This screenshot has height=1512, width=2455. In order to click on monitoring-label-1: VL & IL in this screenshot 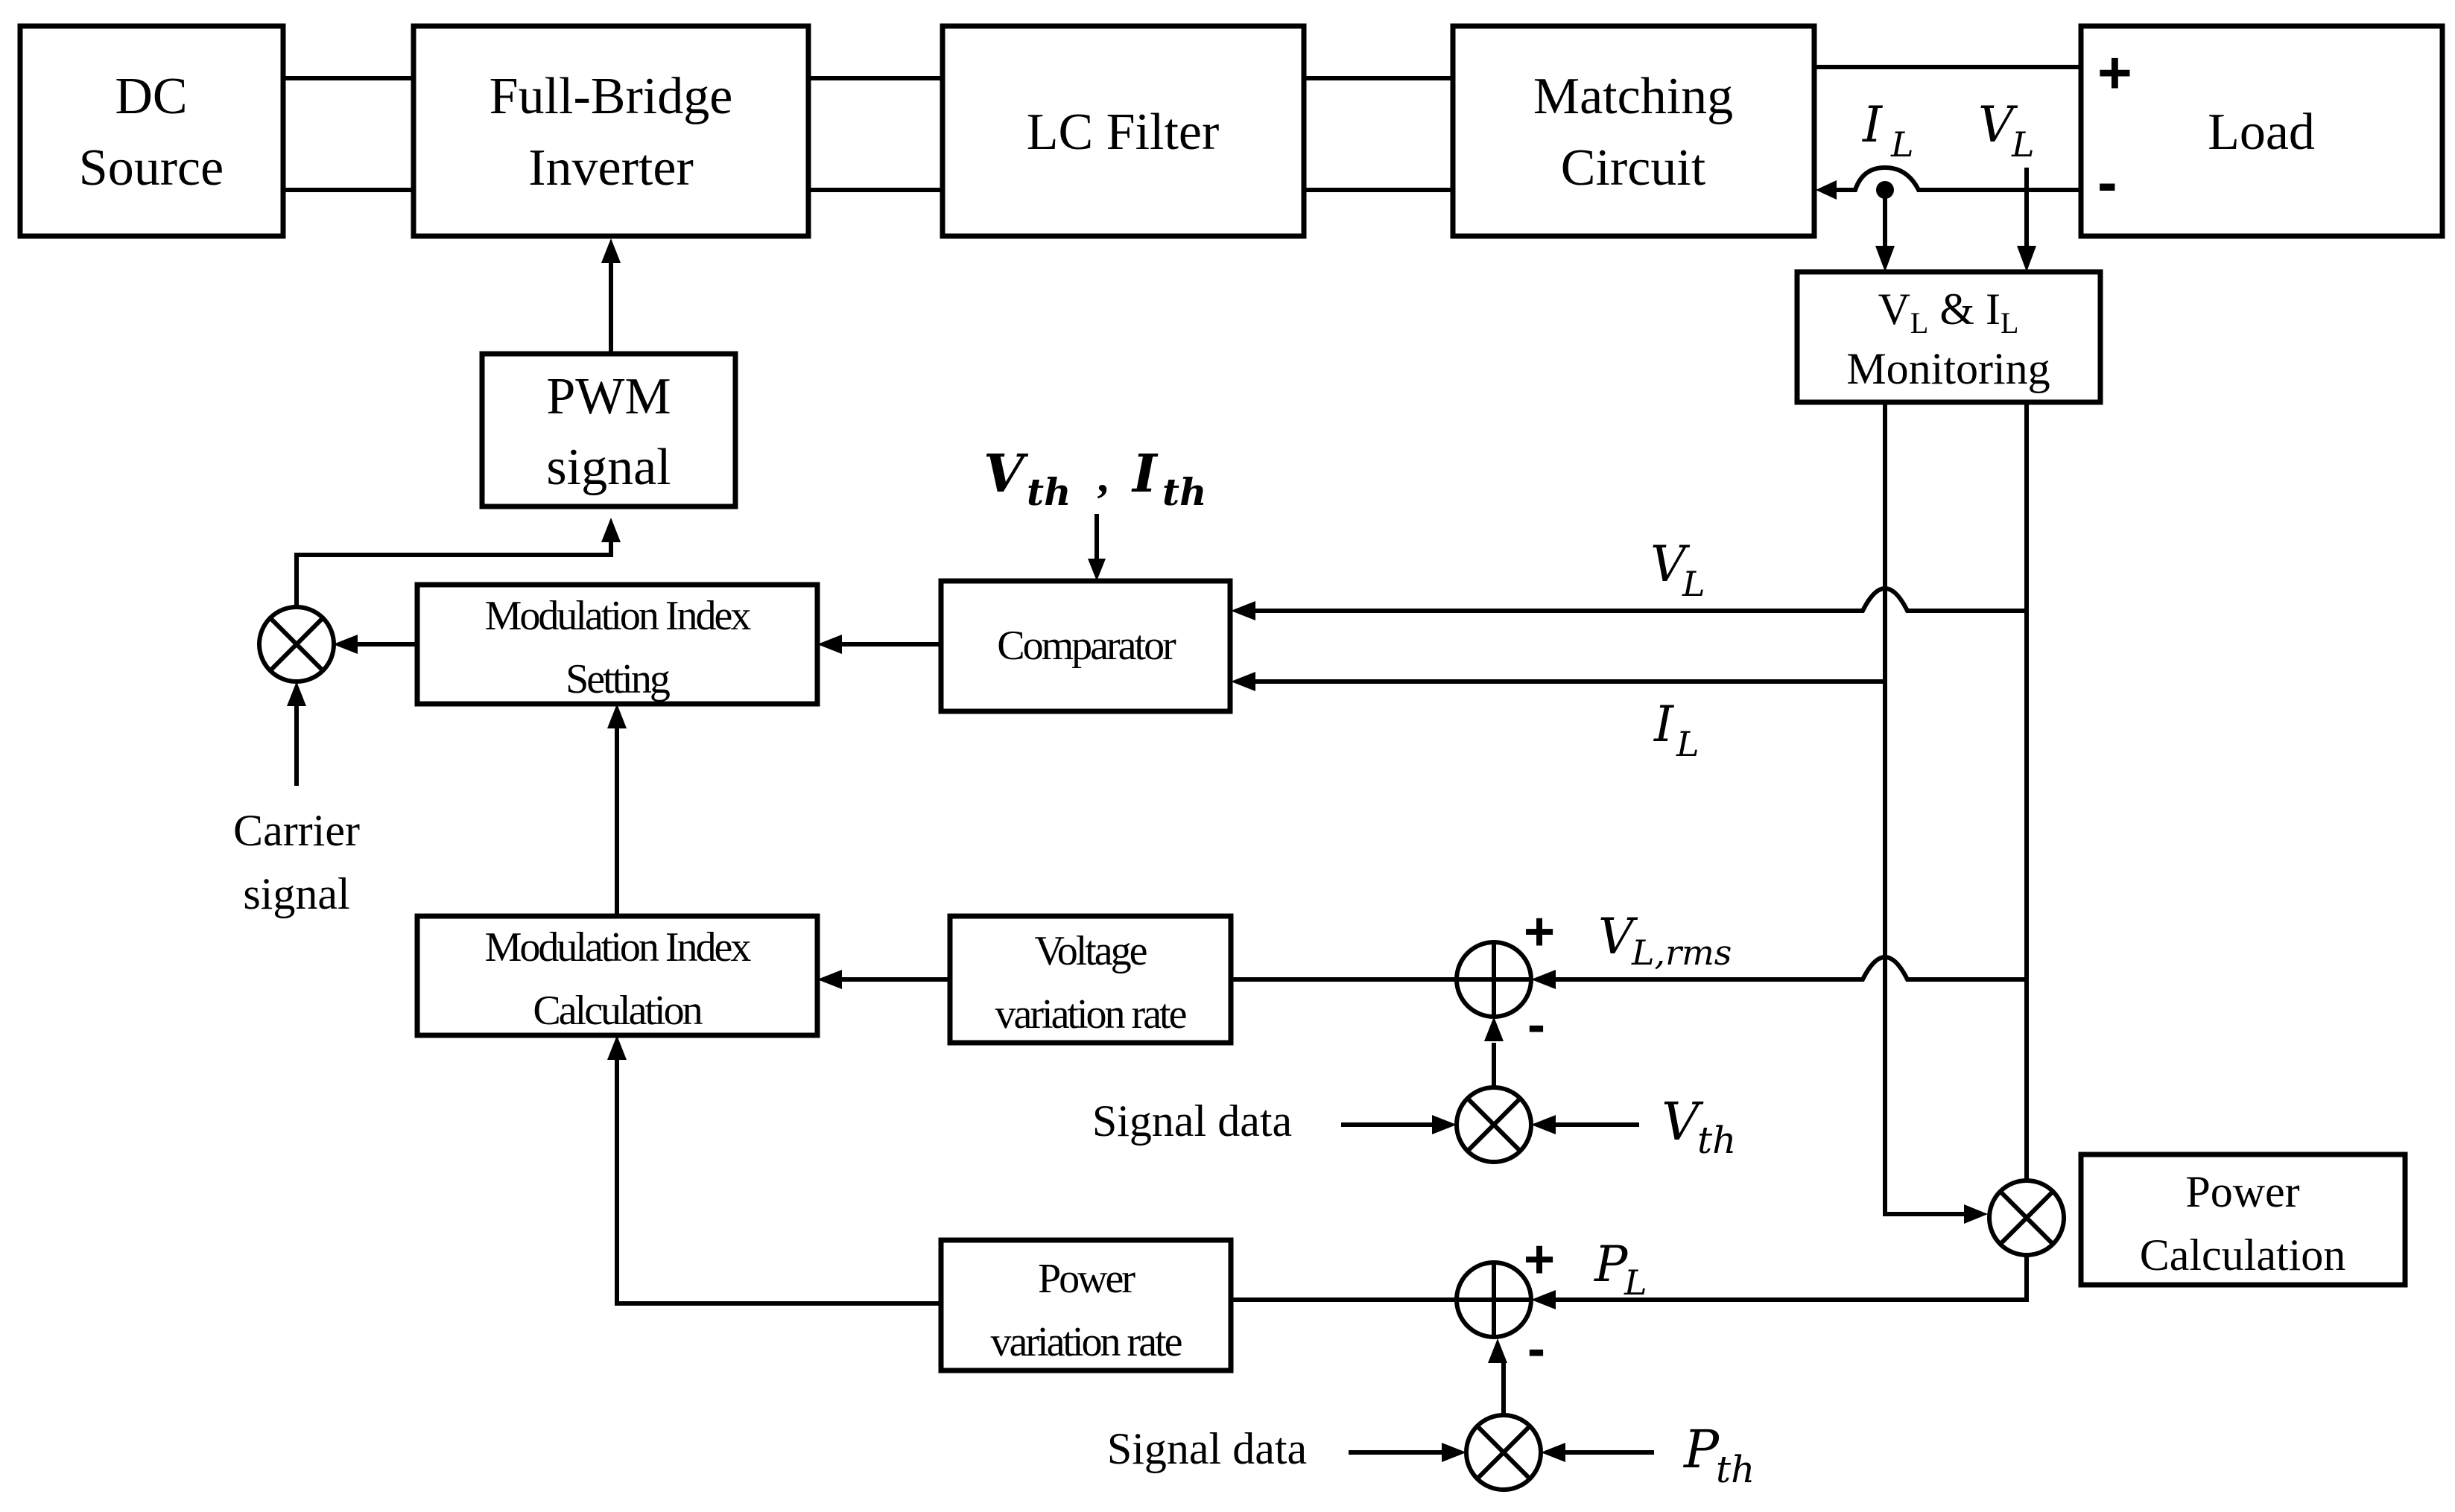, I will do `click(1948, 312)`.